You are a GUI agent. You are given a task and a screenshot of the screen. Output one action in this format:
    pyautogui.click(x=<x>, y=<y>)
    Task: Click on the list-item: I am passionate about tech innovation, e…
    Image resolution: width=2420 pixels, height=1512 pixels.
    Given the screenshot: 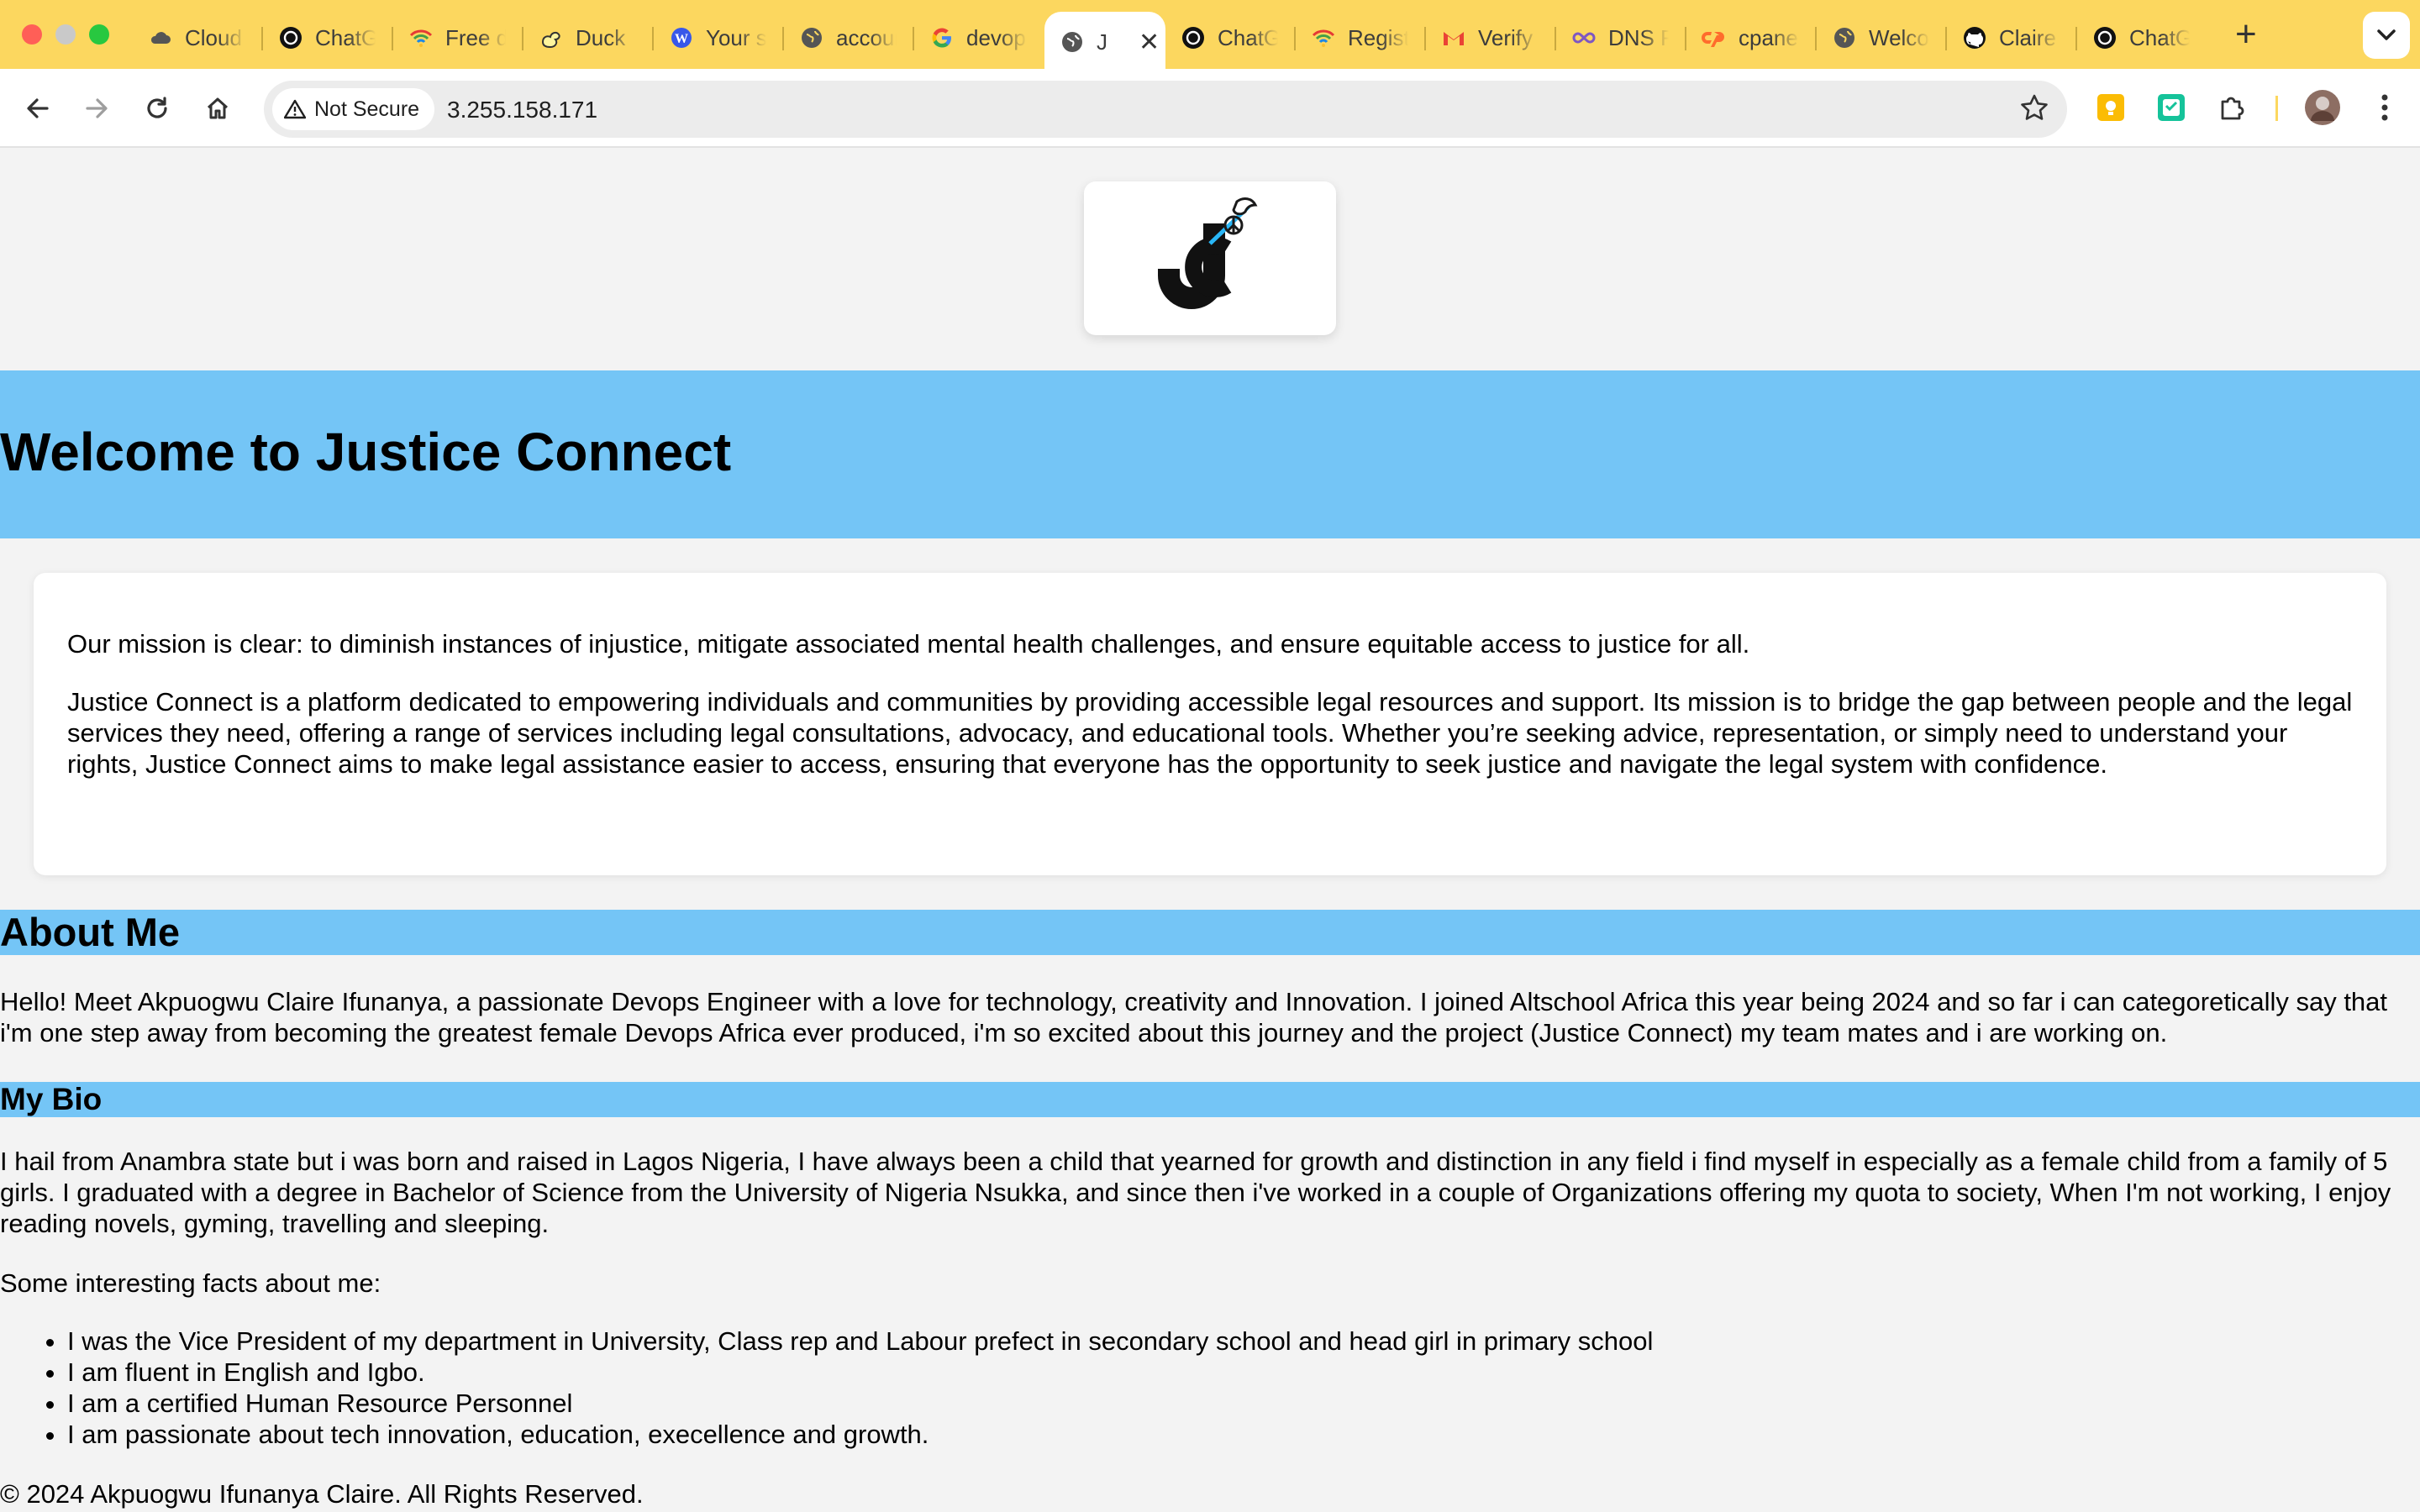 What is the action you would take?
    pyautogui.click(x=860, y=1434)
    